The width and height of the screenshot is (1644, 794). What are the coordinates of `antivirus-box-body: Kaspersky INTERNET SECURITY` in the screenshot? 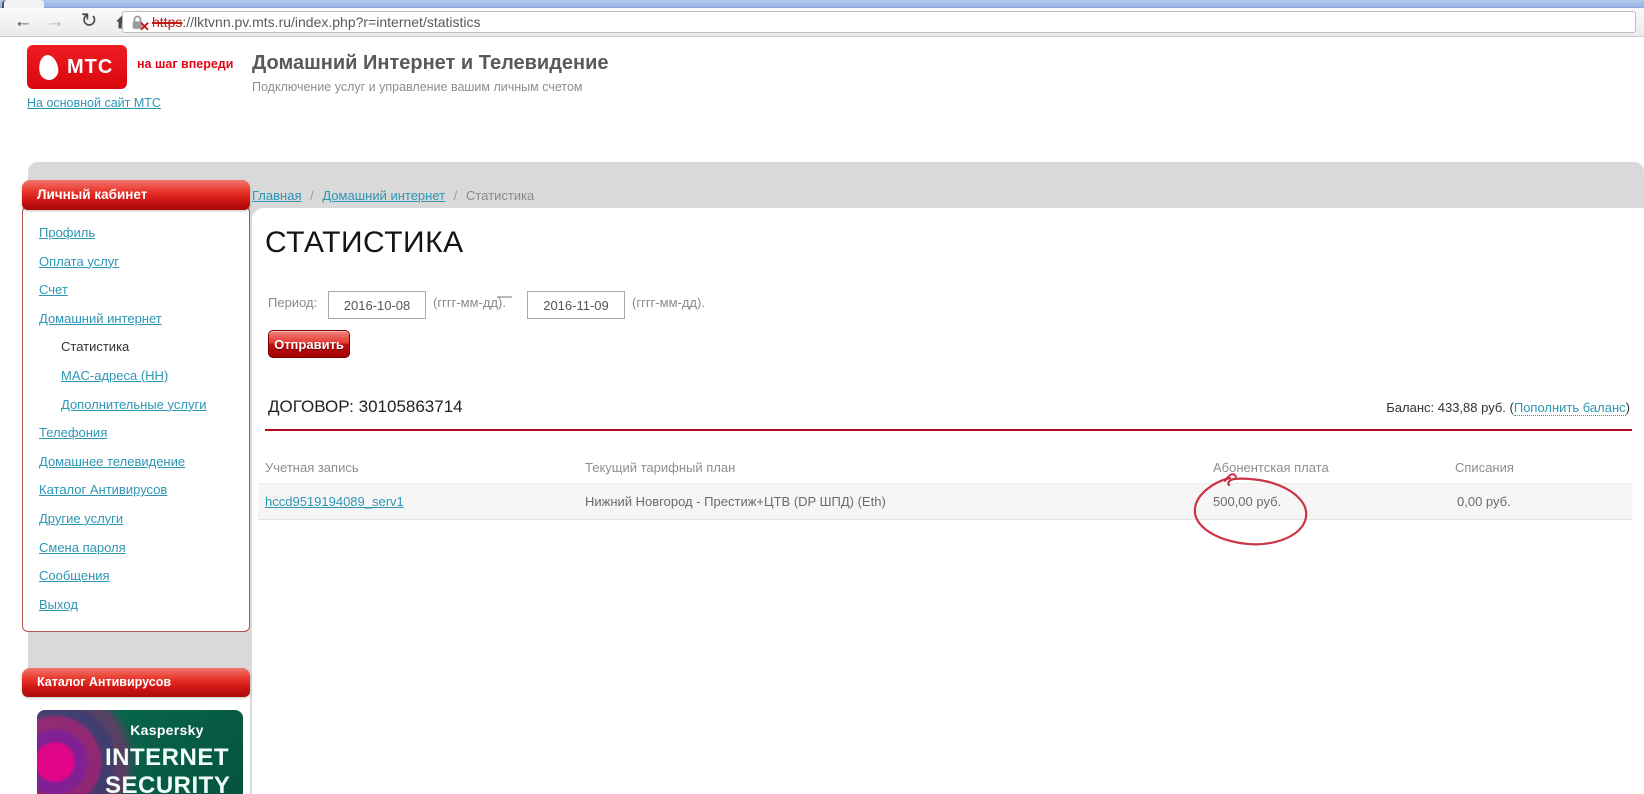 It's located at (136, 743).